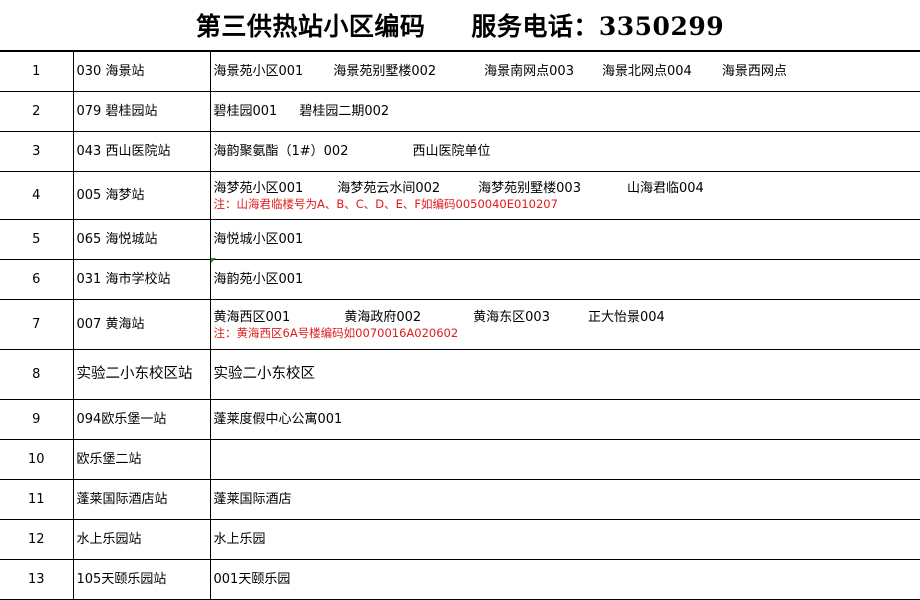  I want to click on area-code-item: 海景苑小区001, so click(258, 71).